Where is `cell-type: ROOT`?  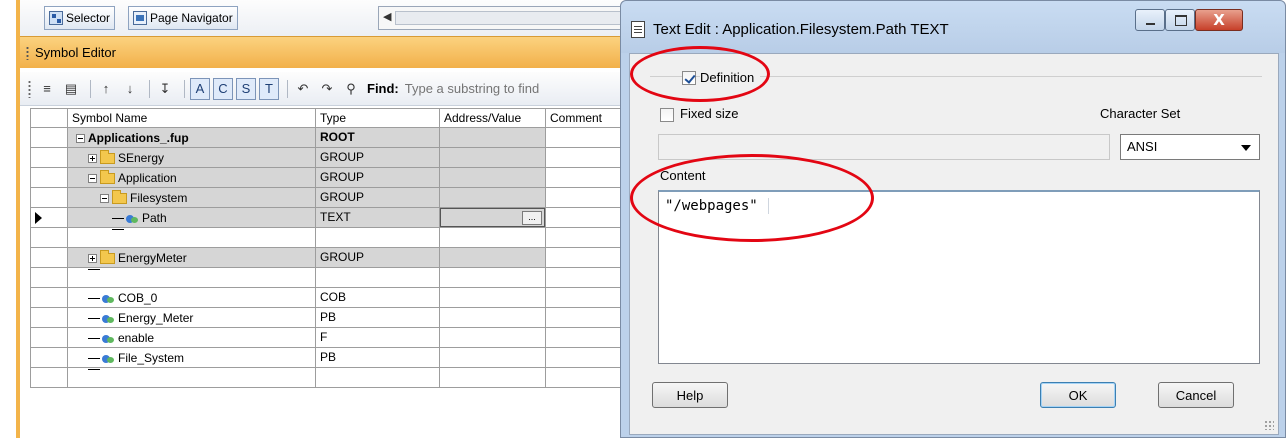
cell-type: ROOT is located at coordinates (378, 138).